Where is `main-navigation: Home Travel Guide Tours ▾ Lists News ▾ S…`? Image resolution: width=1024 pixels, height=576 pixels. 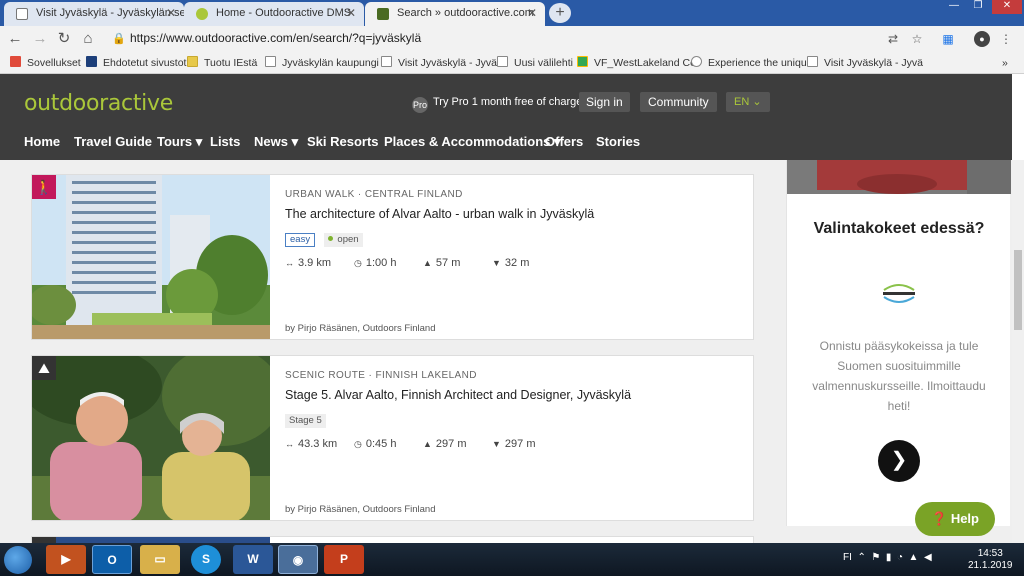 main-navigation: Home Travel Guide Tours ▾ Lists News ▾ S… is located at coordinates (506, 144).